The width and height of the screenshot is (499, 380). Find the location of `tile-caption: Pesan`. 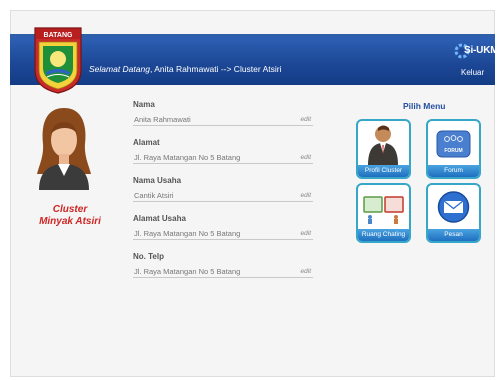

tile-caption: Pesan is located at coordinates (453, 235).